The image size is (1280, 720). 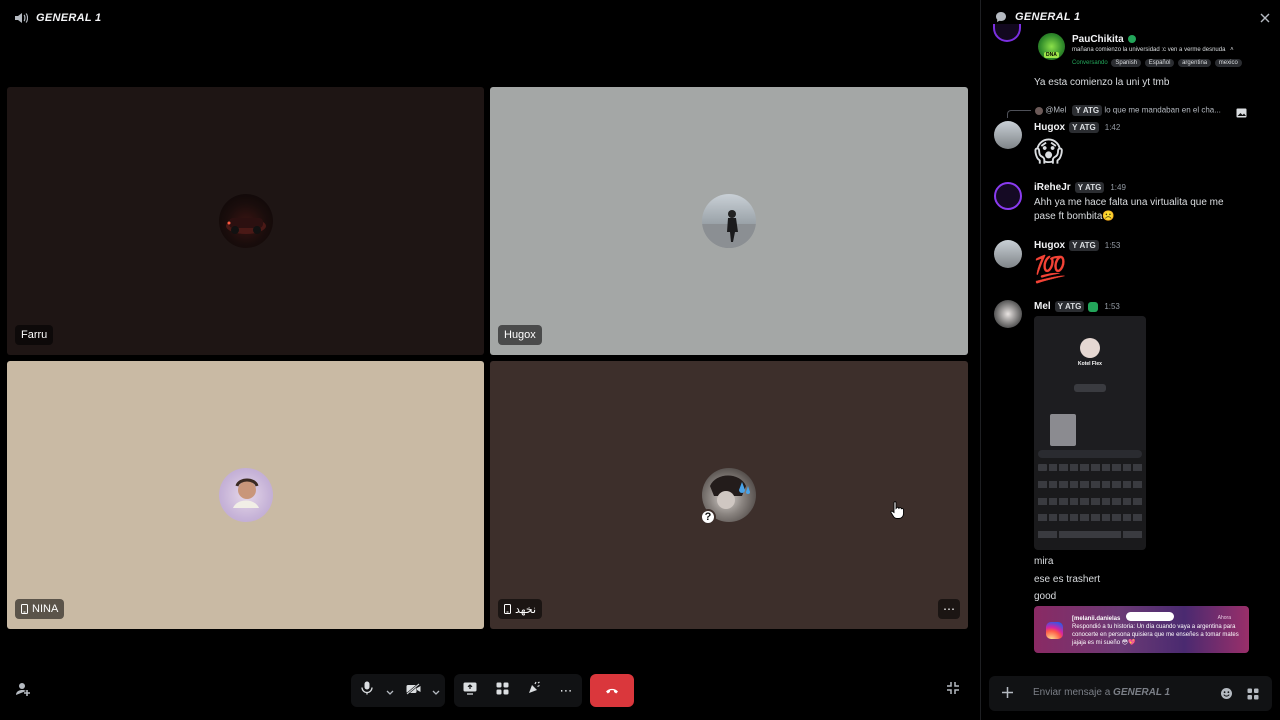 What do you see at coordinates (1090, 388) in the screenshot?
I see `profile-button` at bounding box center [1090, 388].